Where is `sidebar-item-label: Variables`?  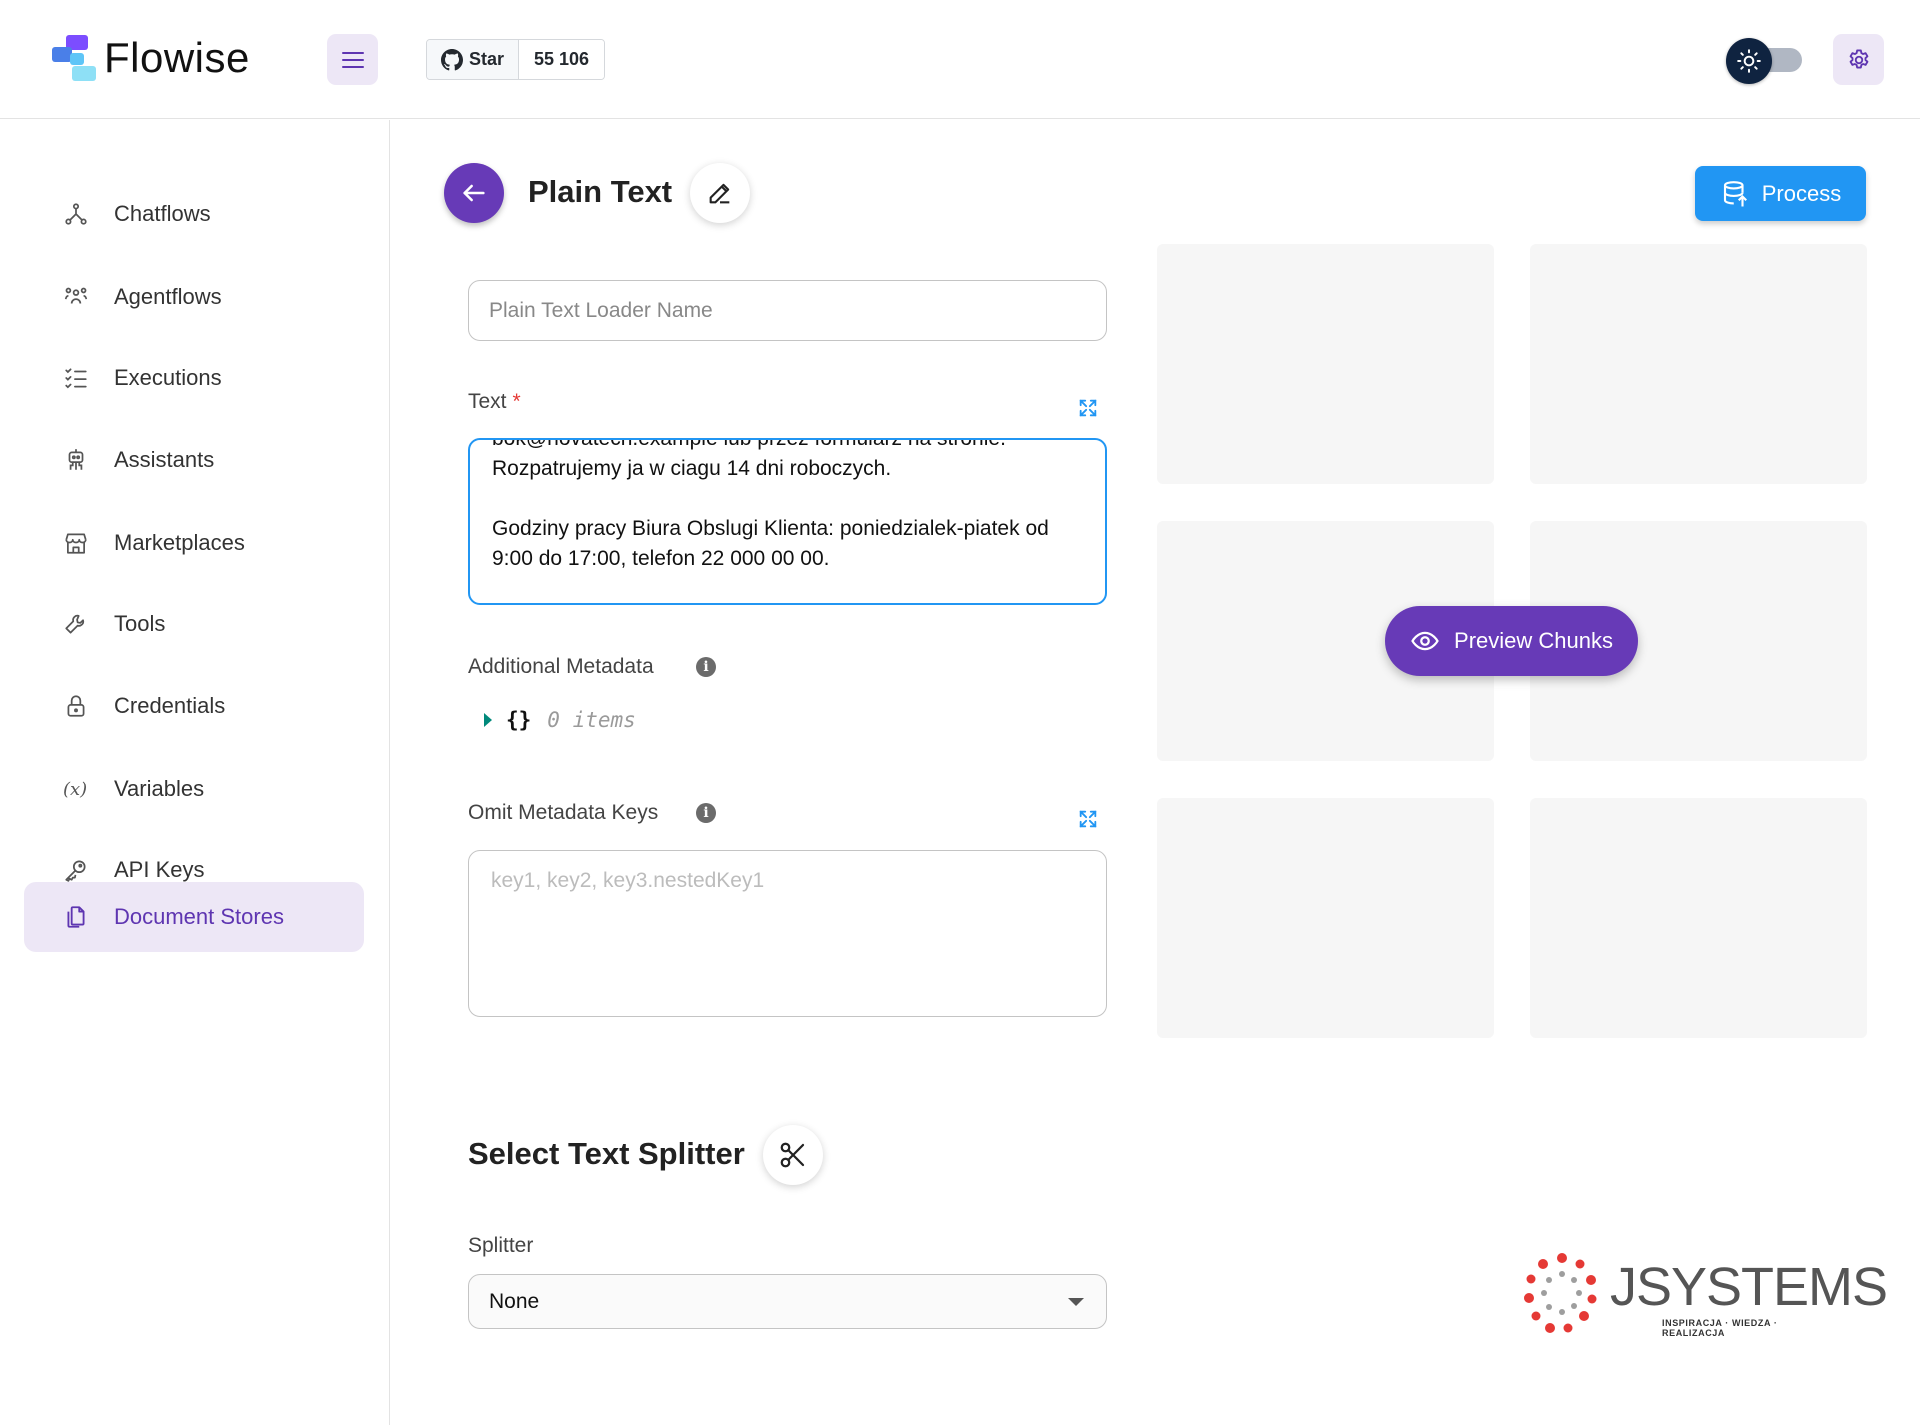
sidebar-item-label: Variables is located at coordinates (159, 788).